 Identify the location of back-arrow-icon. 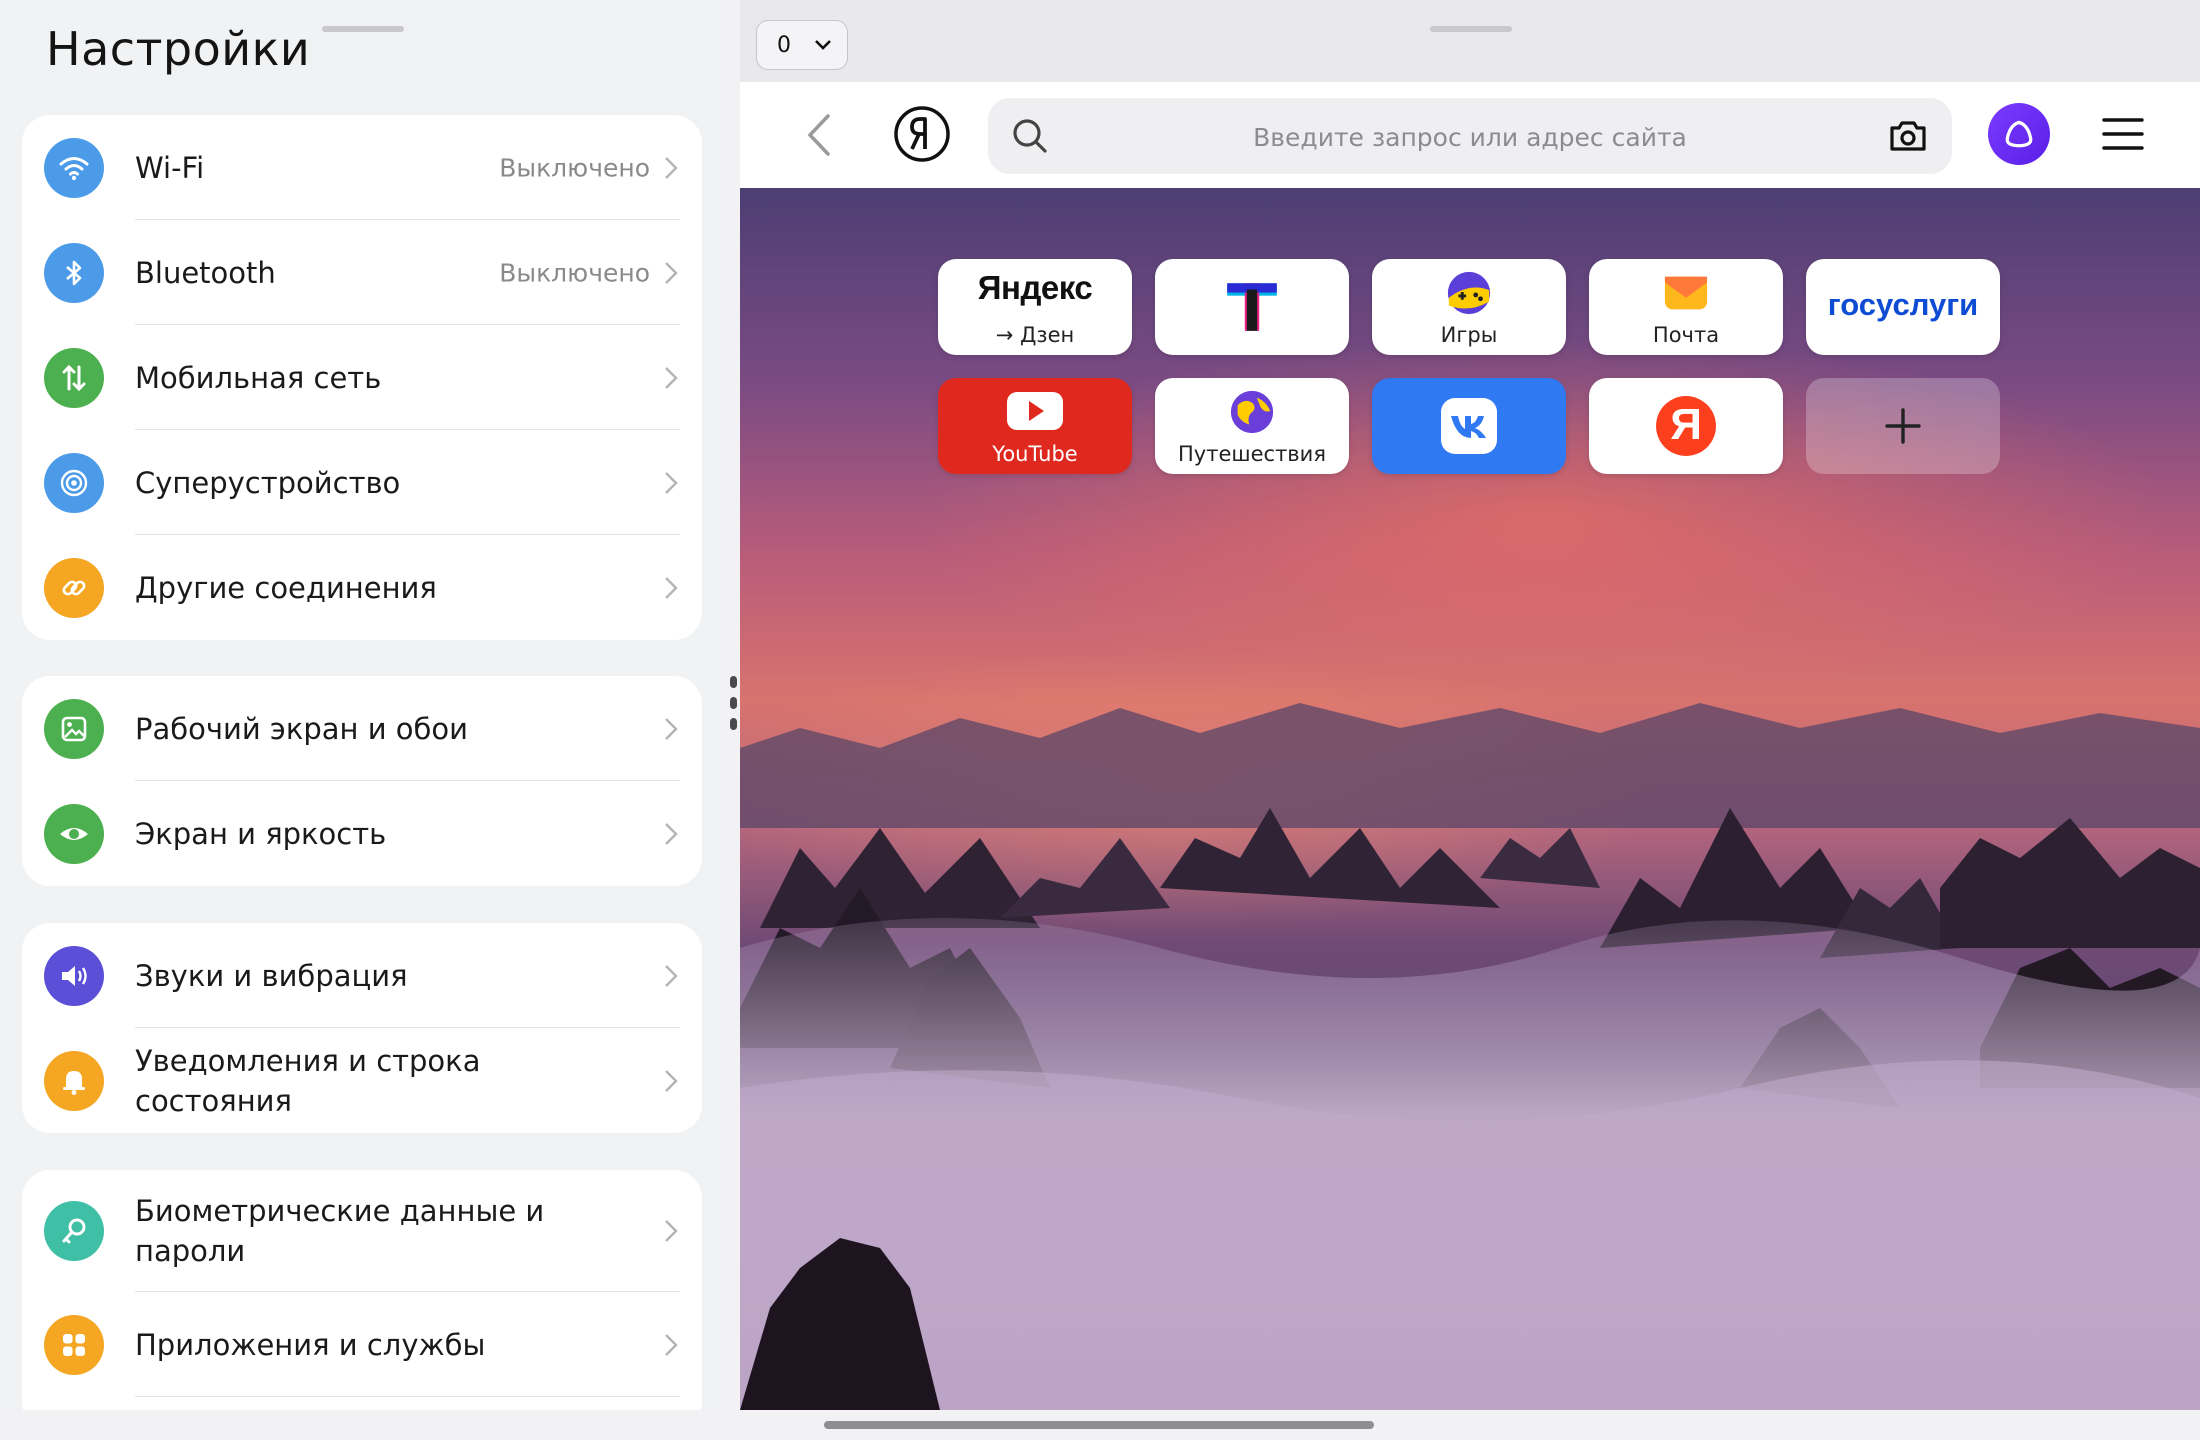
(820, 135).